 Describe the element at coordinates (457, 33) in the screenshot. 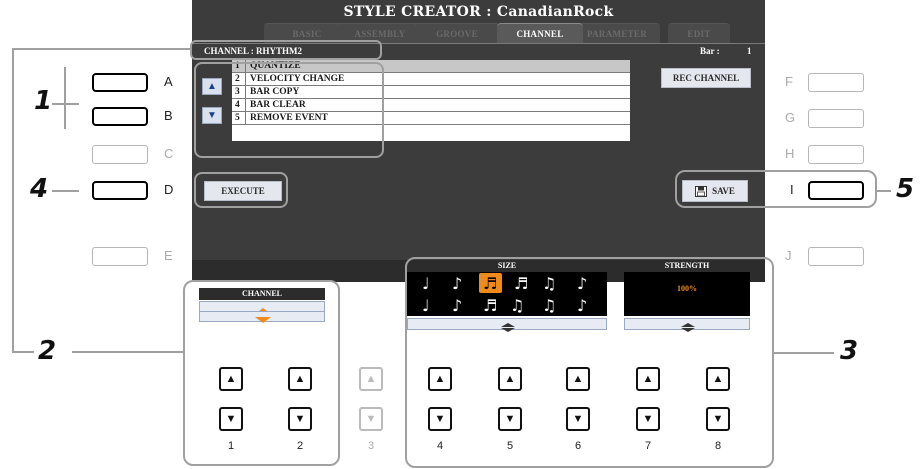

I see `tab-groove: GROOVE` at that location.